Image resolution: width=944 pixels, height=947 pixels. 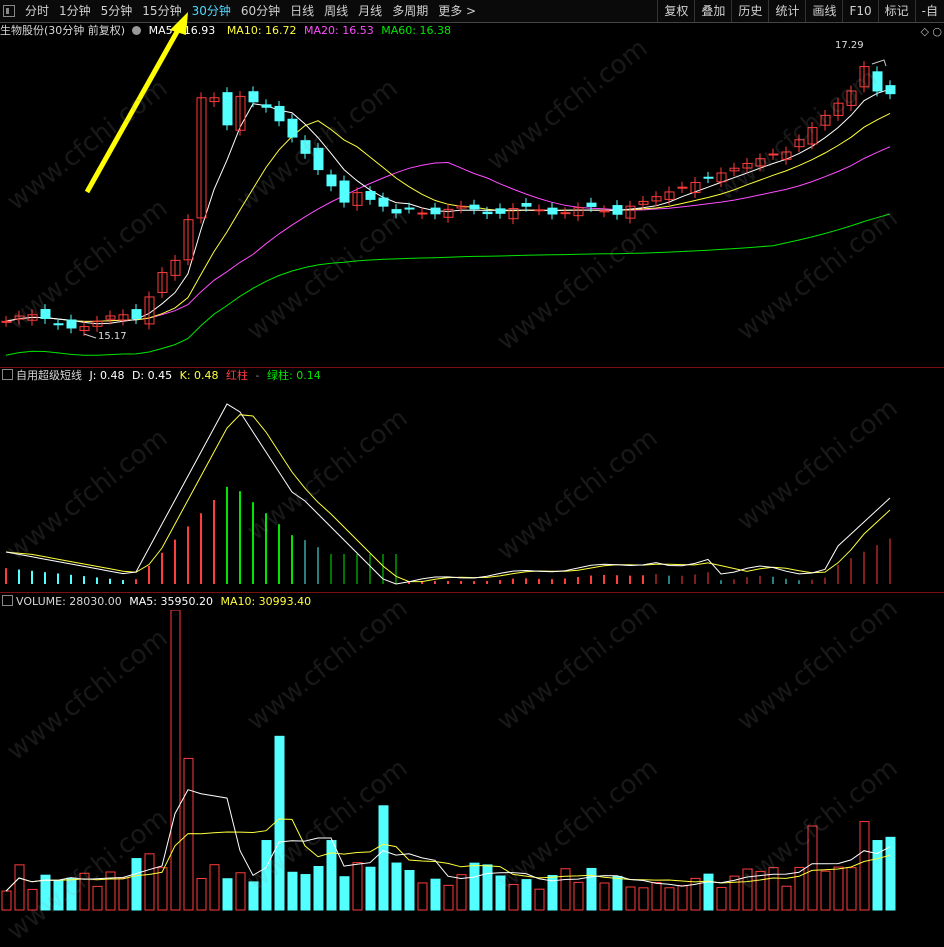 What do you see at coordinates (336, 11) in the screenshot?
I see `tab-weekly: 周线` at bounding box center [336, 11].